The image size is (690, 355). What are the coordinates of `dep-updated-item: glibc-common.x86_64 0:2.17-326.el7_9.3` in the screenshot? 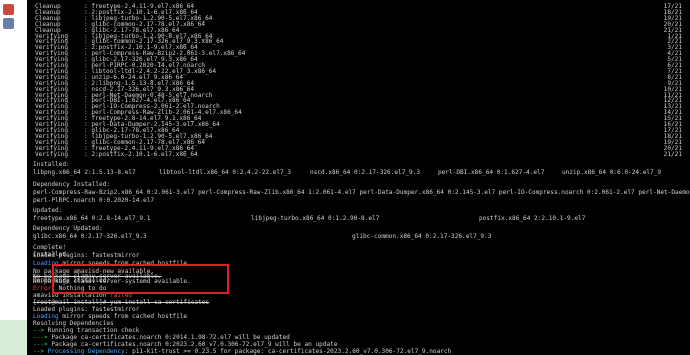 It's located at (422, 236).